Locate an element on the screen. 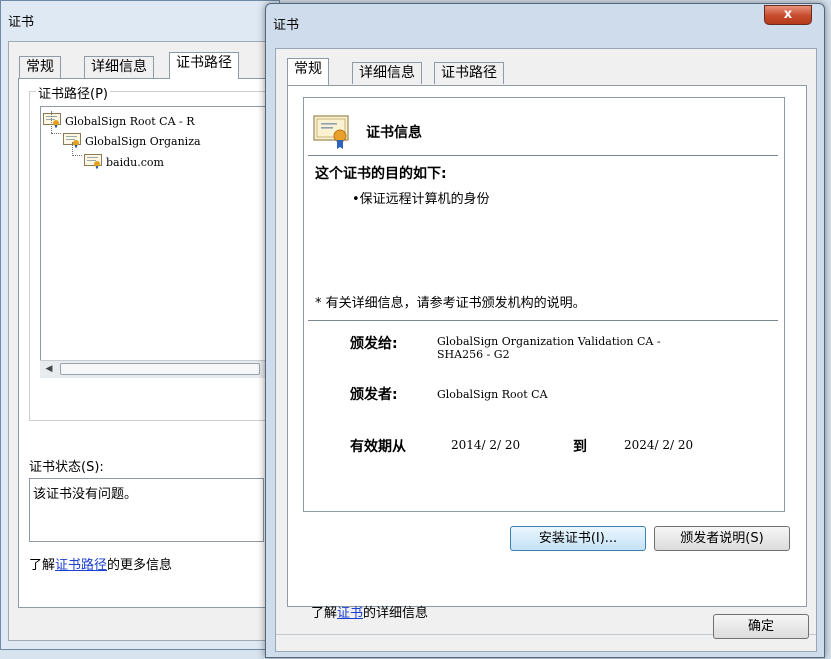  tree-item-label: GlobalSign Organiza is located at coordinates (143, 141).